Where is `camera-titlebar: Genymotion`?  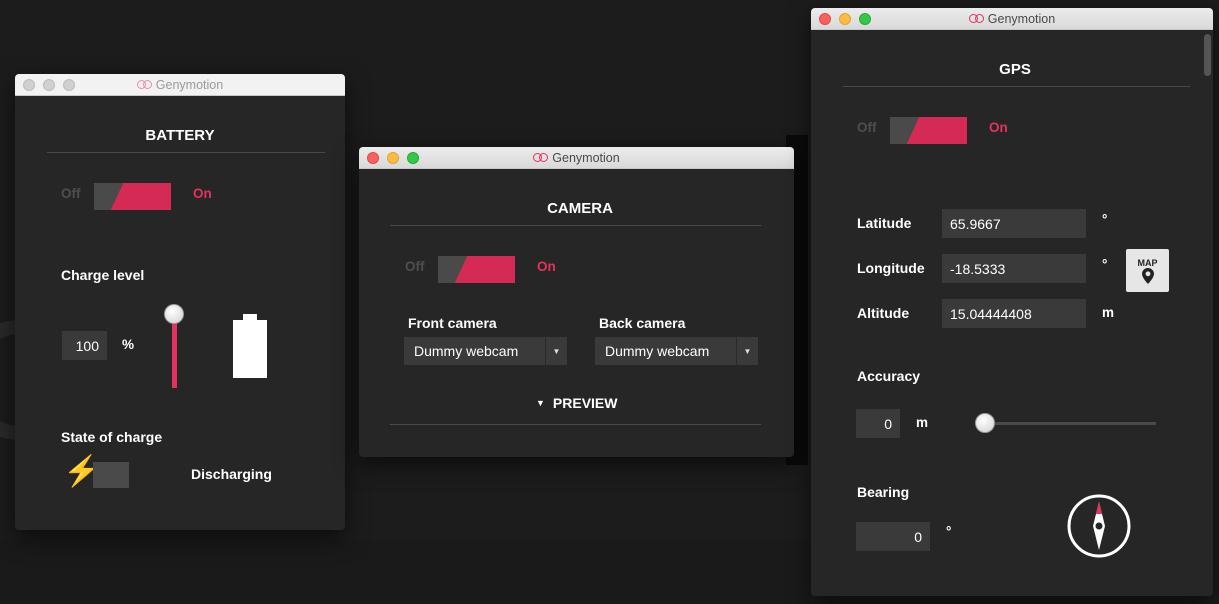 camera-titlebar: Genymotion is located at coordinates (576, 158).